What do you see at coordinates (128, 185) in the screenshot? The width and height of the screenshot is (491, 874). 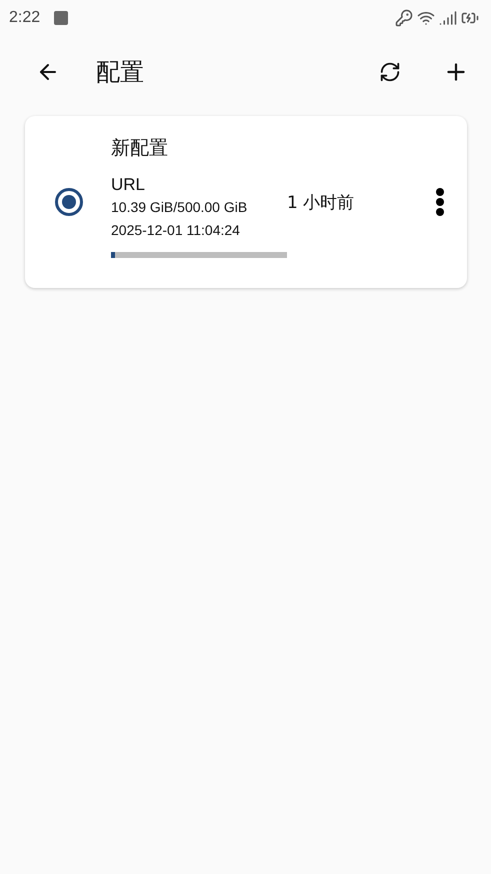 I see `profile-type: URL` at bounding box center [128, 185].